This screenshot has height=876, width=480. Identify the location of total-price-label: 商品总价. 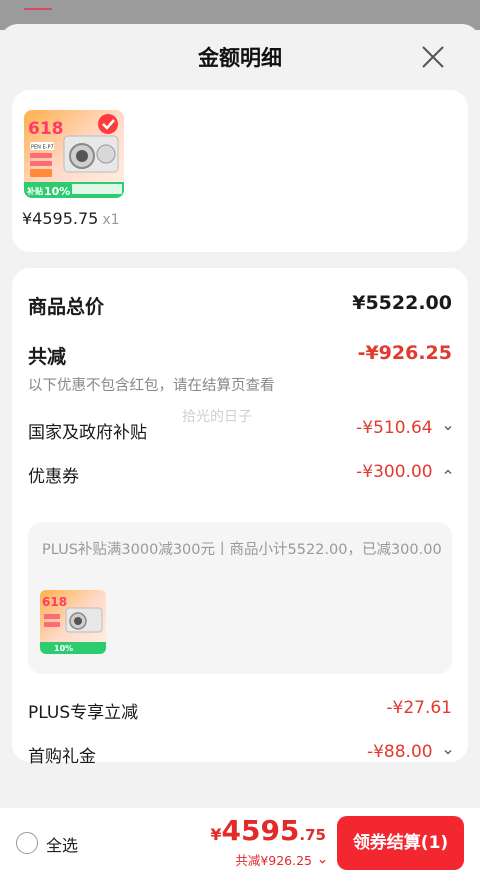
(66, 307).